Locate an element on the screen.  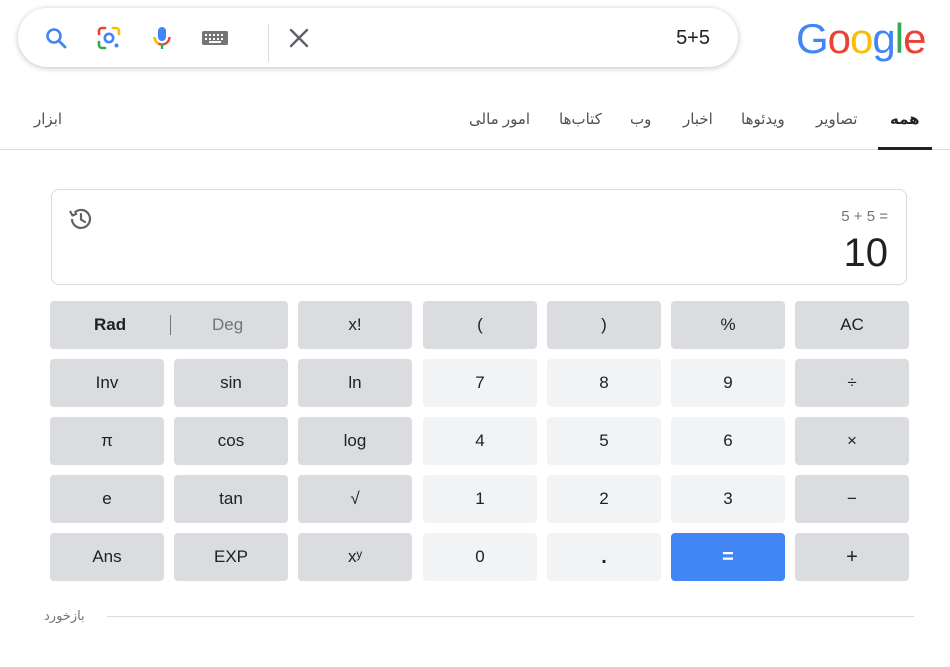
pi-button: π is located at coordinates (107, 441).